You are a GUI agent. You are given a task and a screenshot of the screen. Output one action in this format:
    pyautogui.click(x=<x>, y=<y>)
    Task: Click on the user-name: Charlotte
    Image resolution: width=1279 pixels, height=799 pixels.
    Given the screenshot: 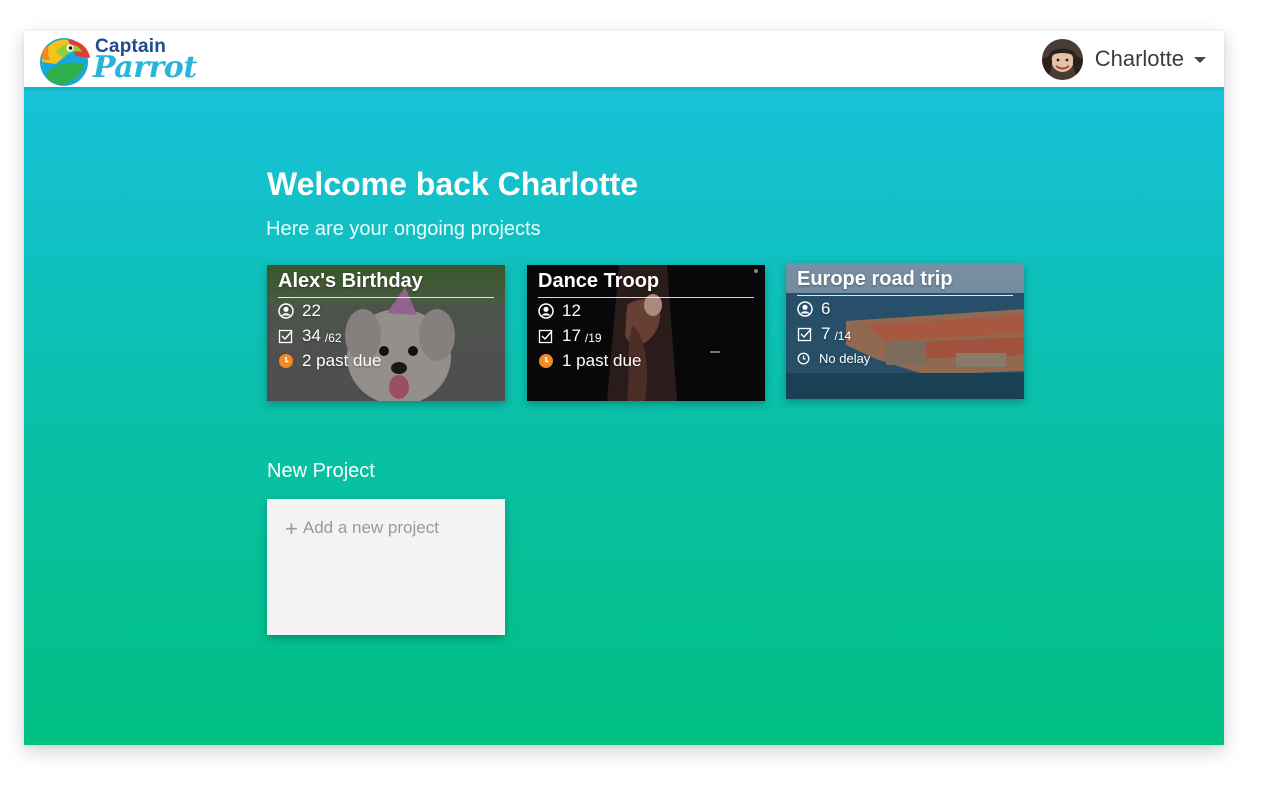 What is the action you would take?
    pyautogui.click(x=1139, y=58)
    